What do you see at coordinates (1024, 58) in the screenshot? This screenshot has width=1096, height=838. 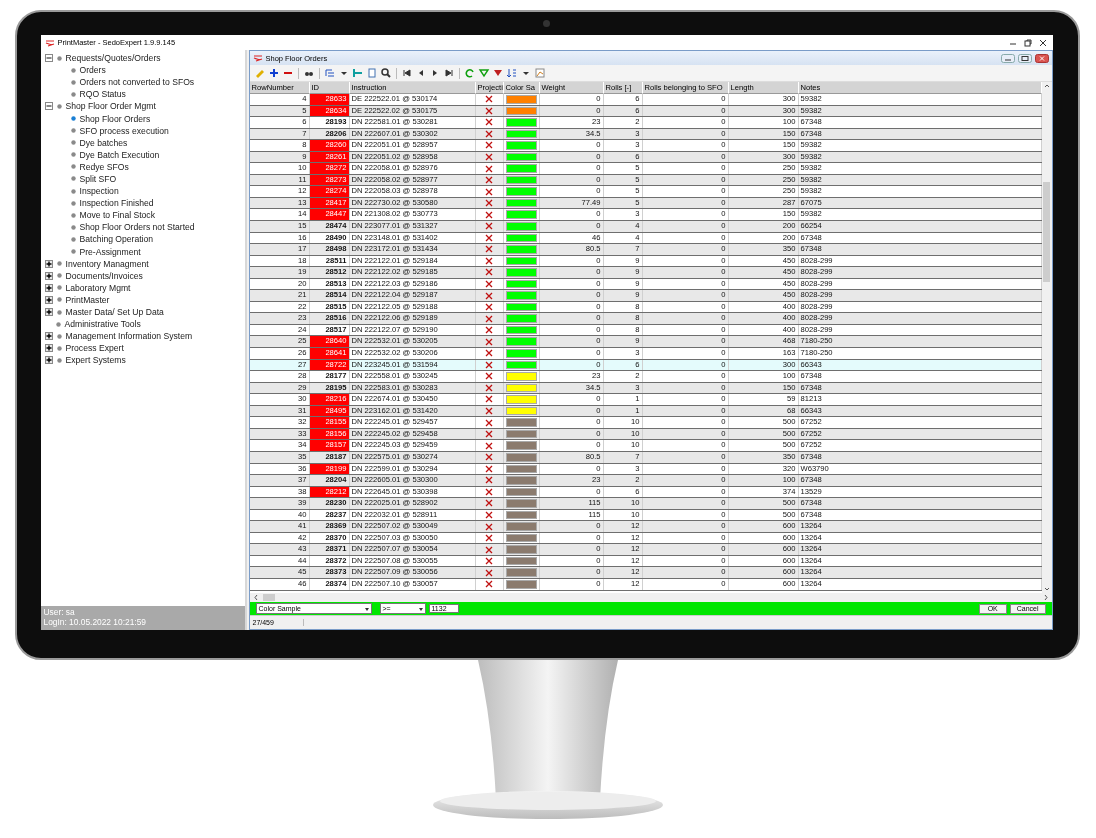 I see `maximize-icon` at bounding box center [1024, 58].